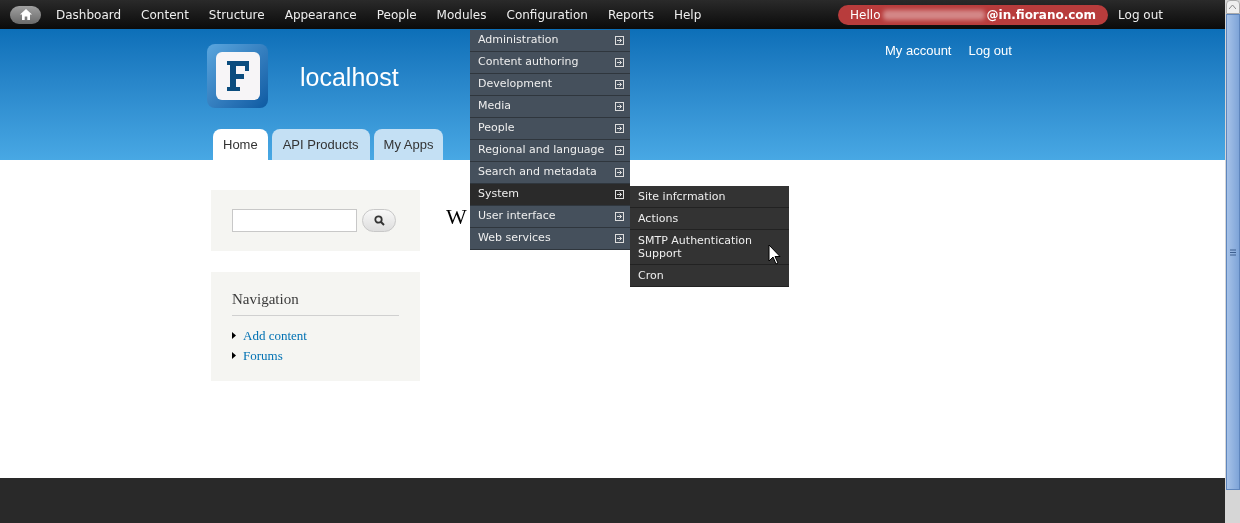 Image resolution: width=1240 pixels, height=523 pixels. I want to click on search-field, so click(294, 220).